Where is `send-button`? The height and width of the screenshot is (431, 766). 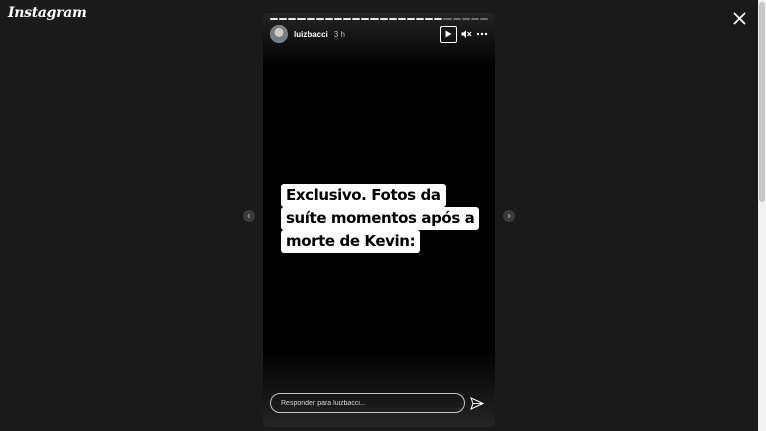 send-button is located at coordinates (477, 403).